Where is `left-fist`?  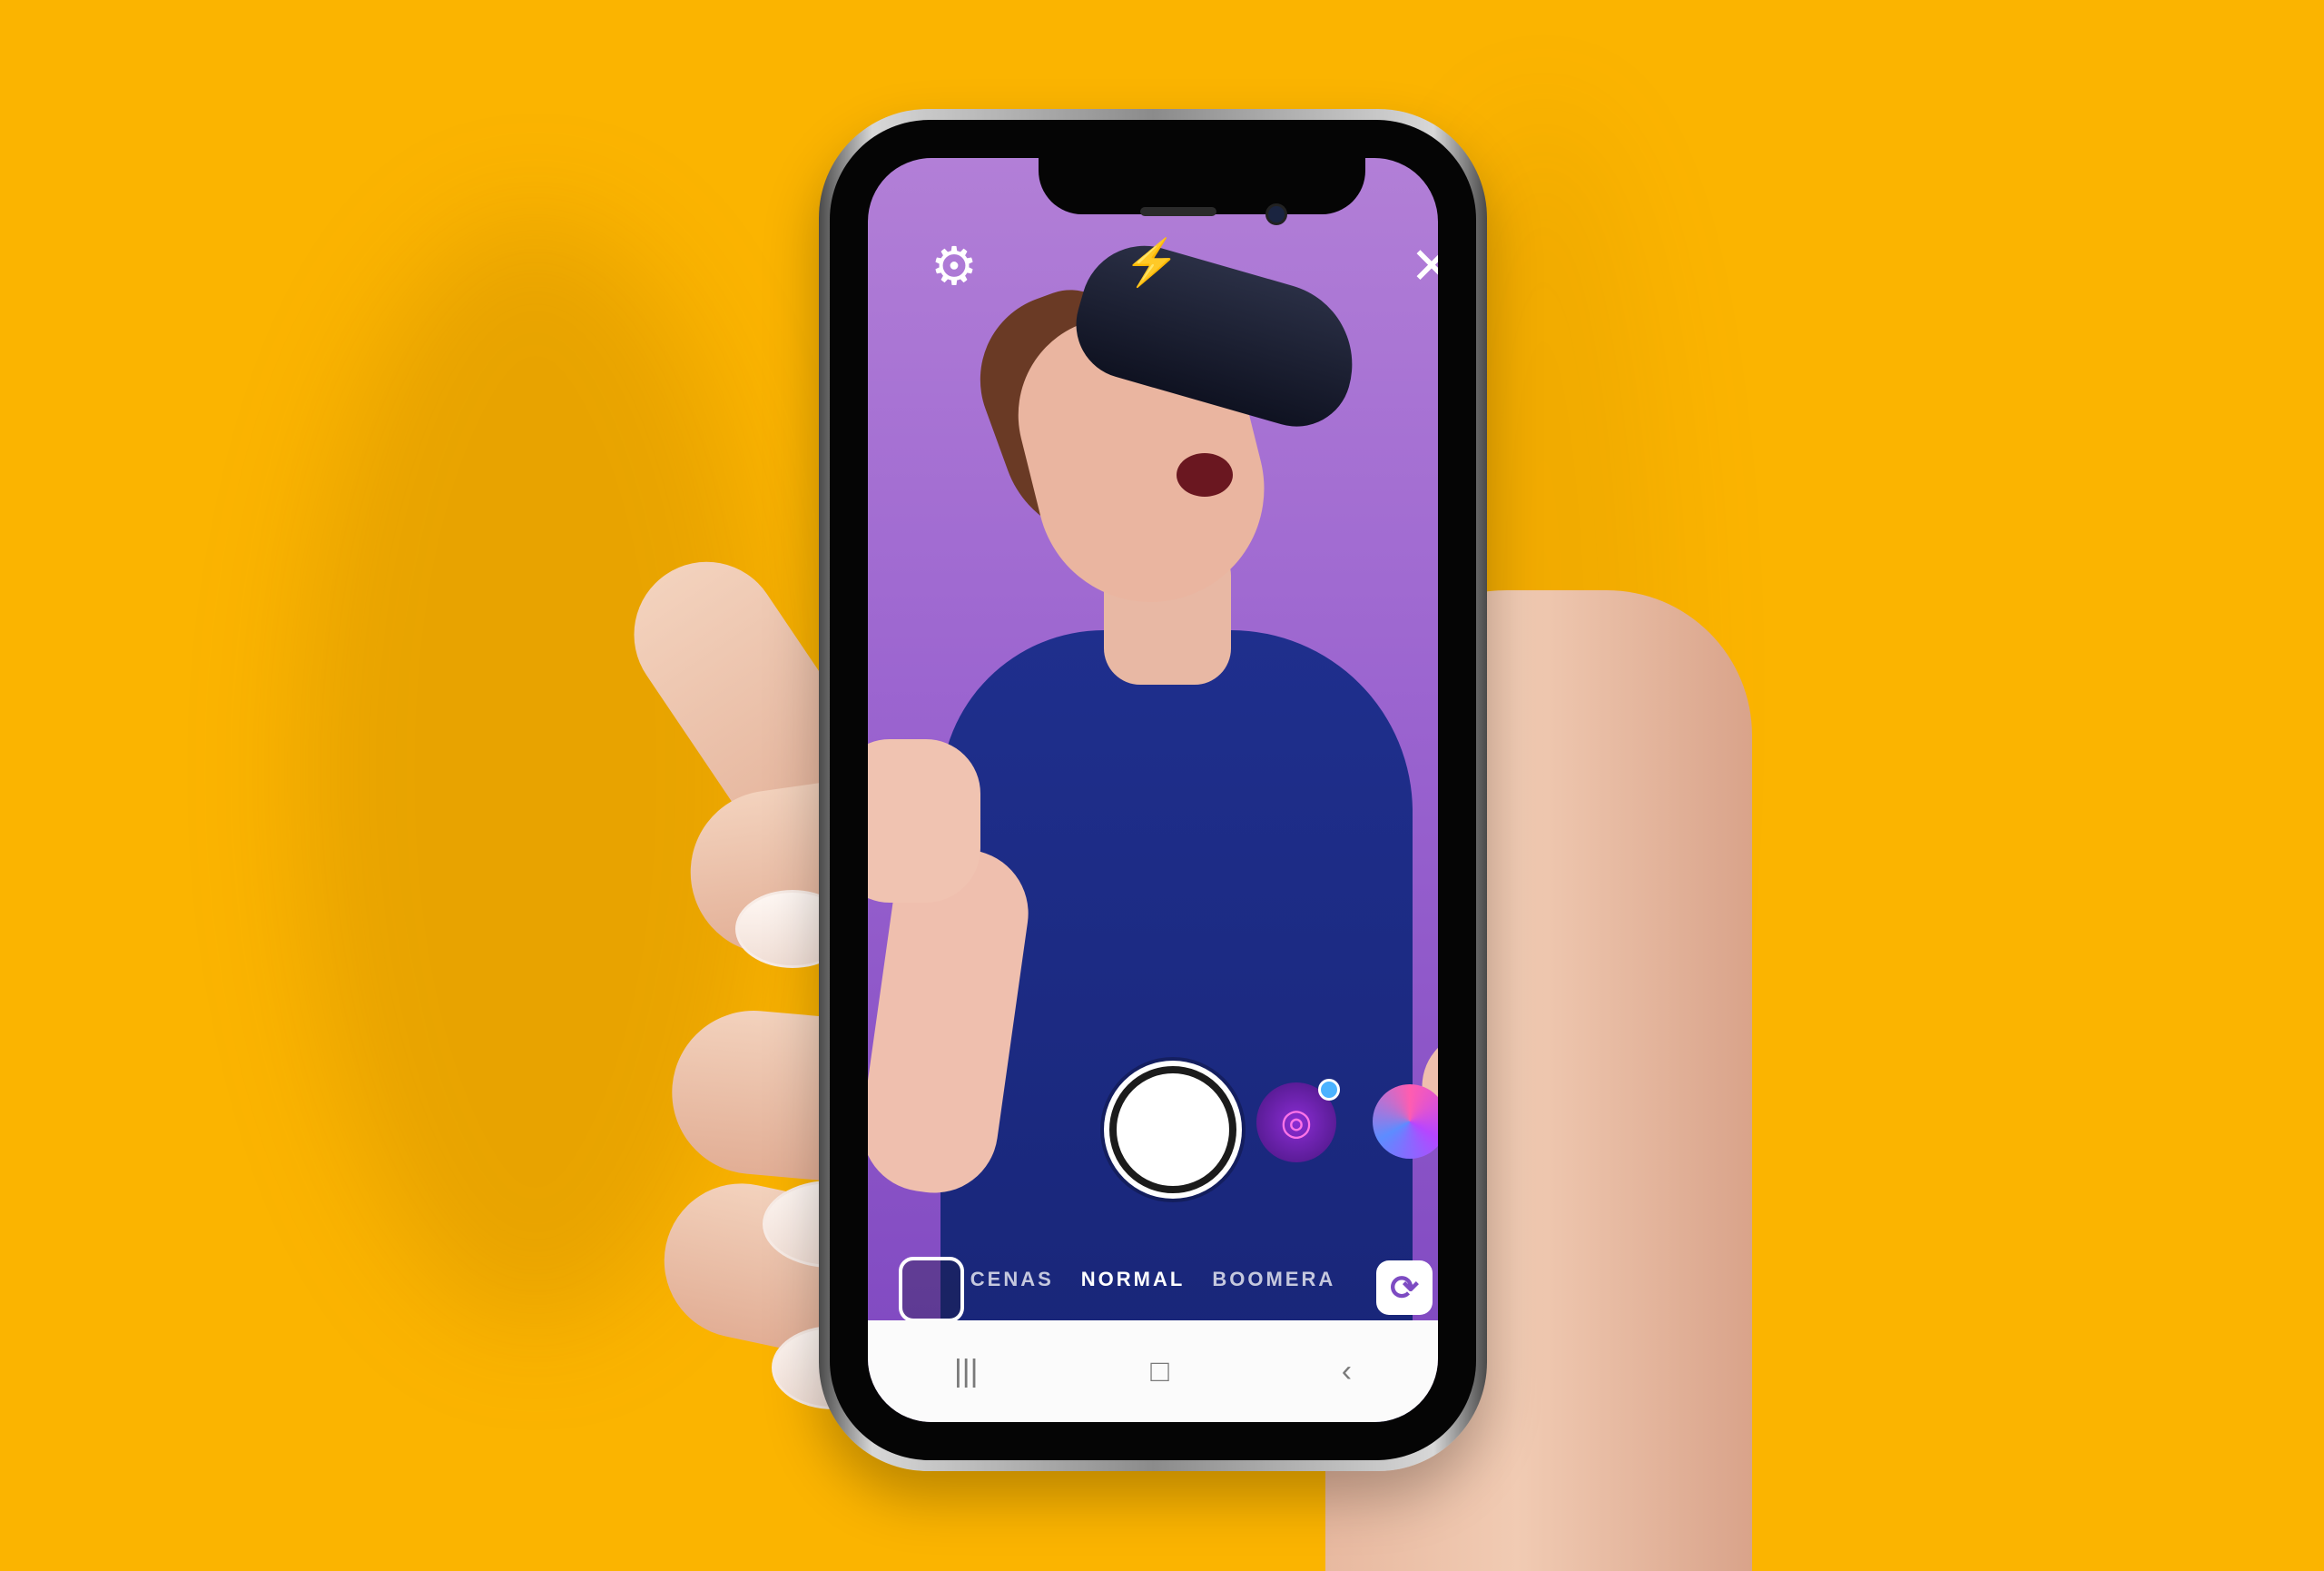
left-fist is located at coordinates (924, 821).